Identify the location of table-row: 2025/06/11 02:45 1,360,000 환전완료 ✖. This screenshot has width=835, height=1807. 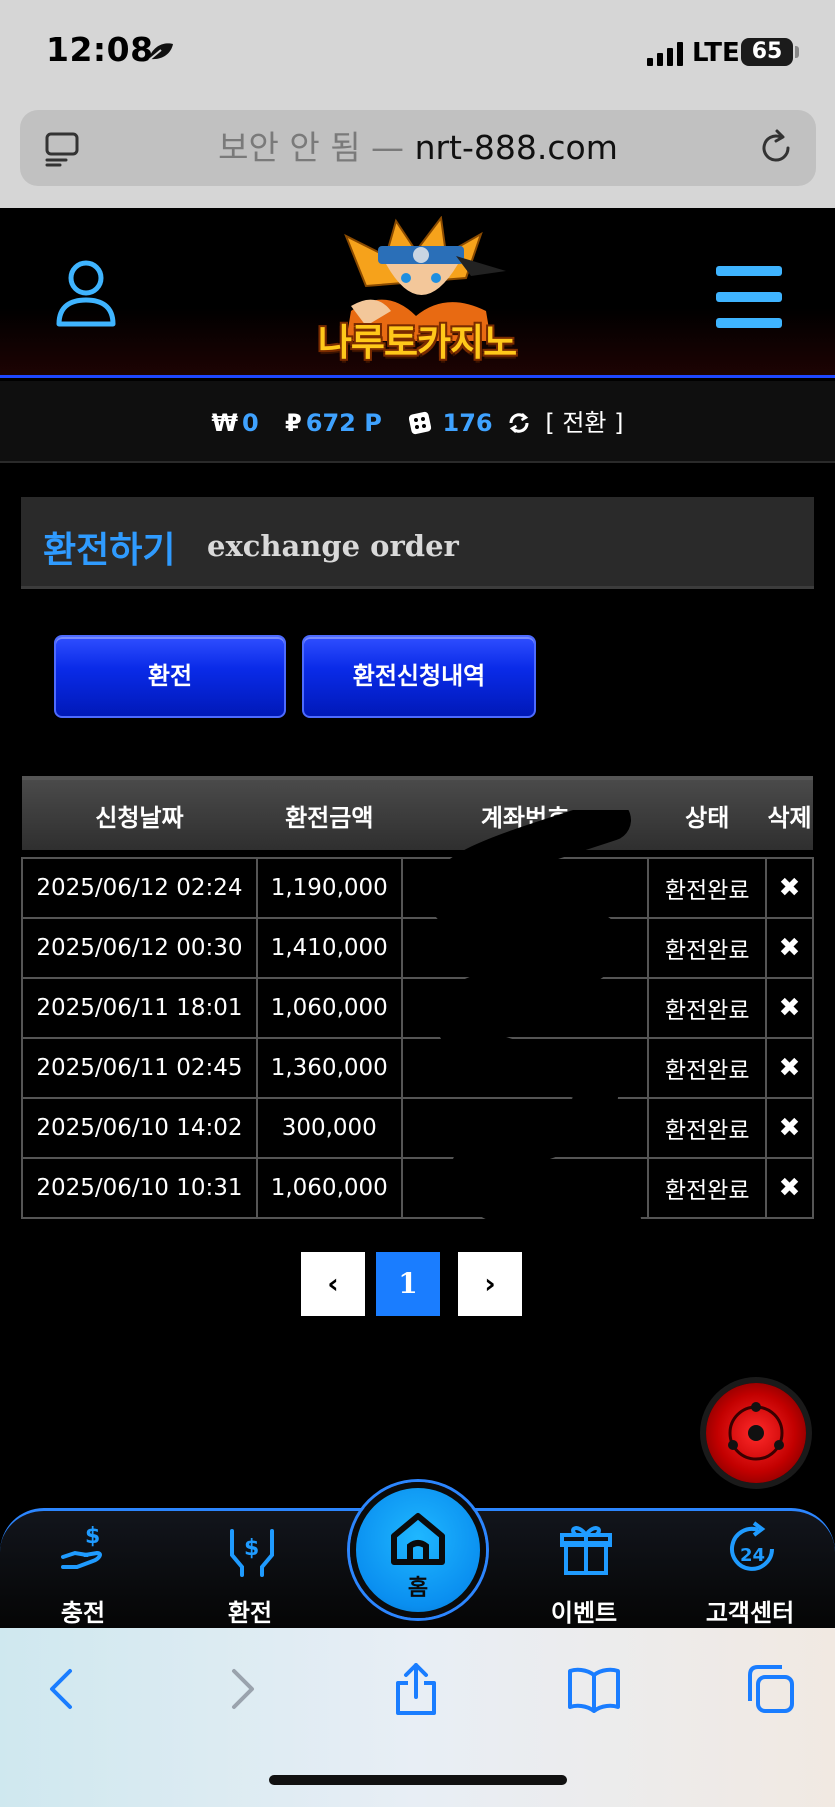
(417, 1068).